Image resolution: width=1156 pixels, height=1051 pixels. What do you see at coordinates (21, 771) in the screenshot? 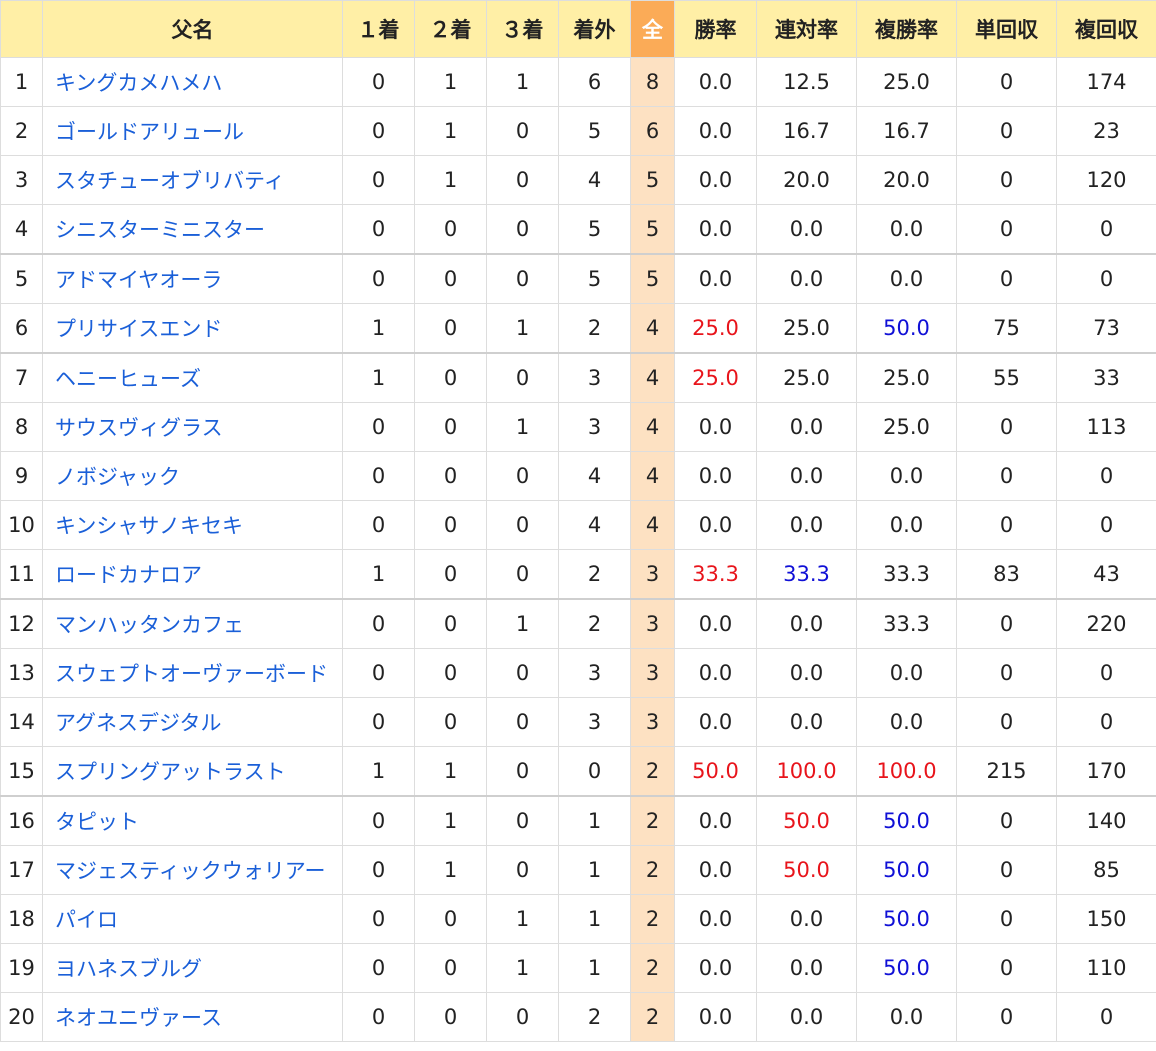
I see `rank-cell: 15` at bounding box center [21, 771].